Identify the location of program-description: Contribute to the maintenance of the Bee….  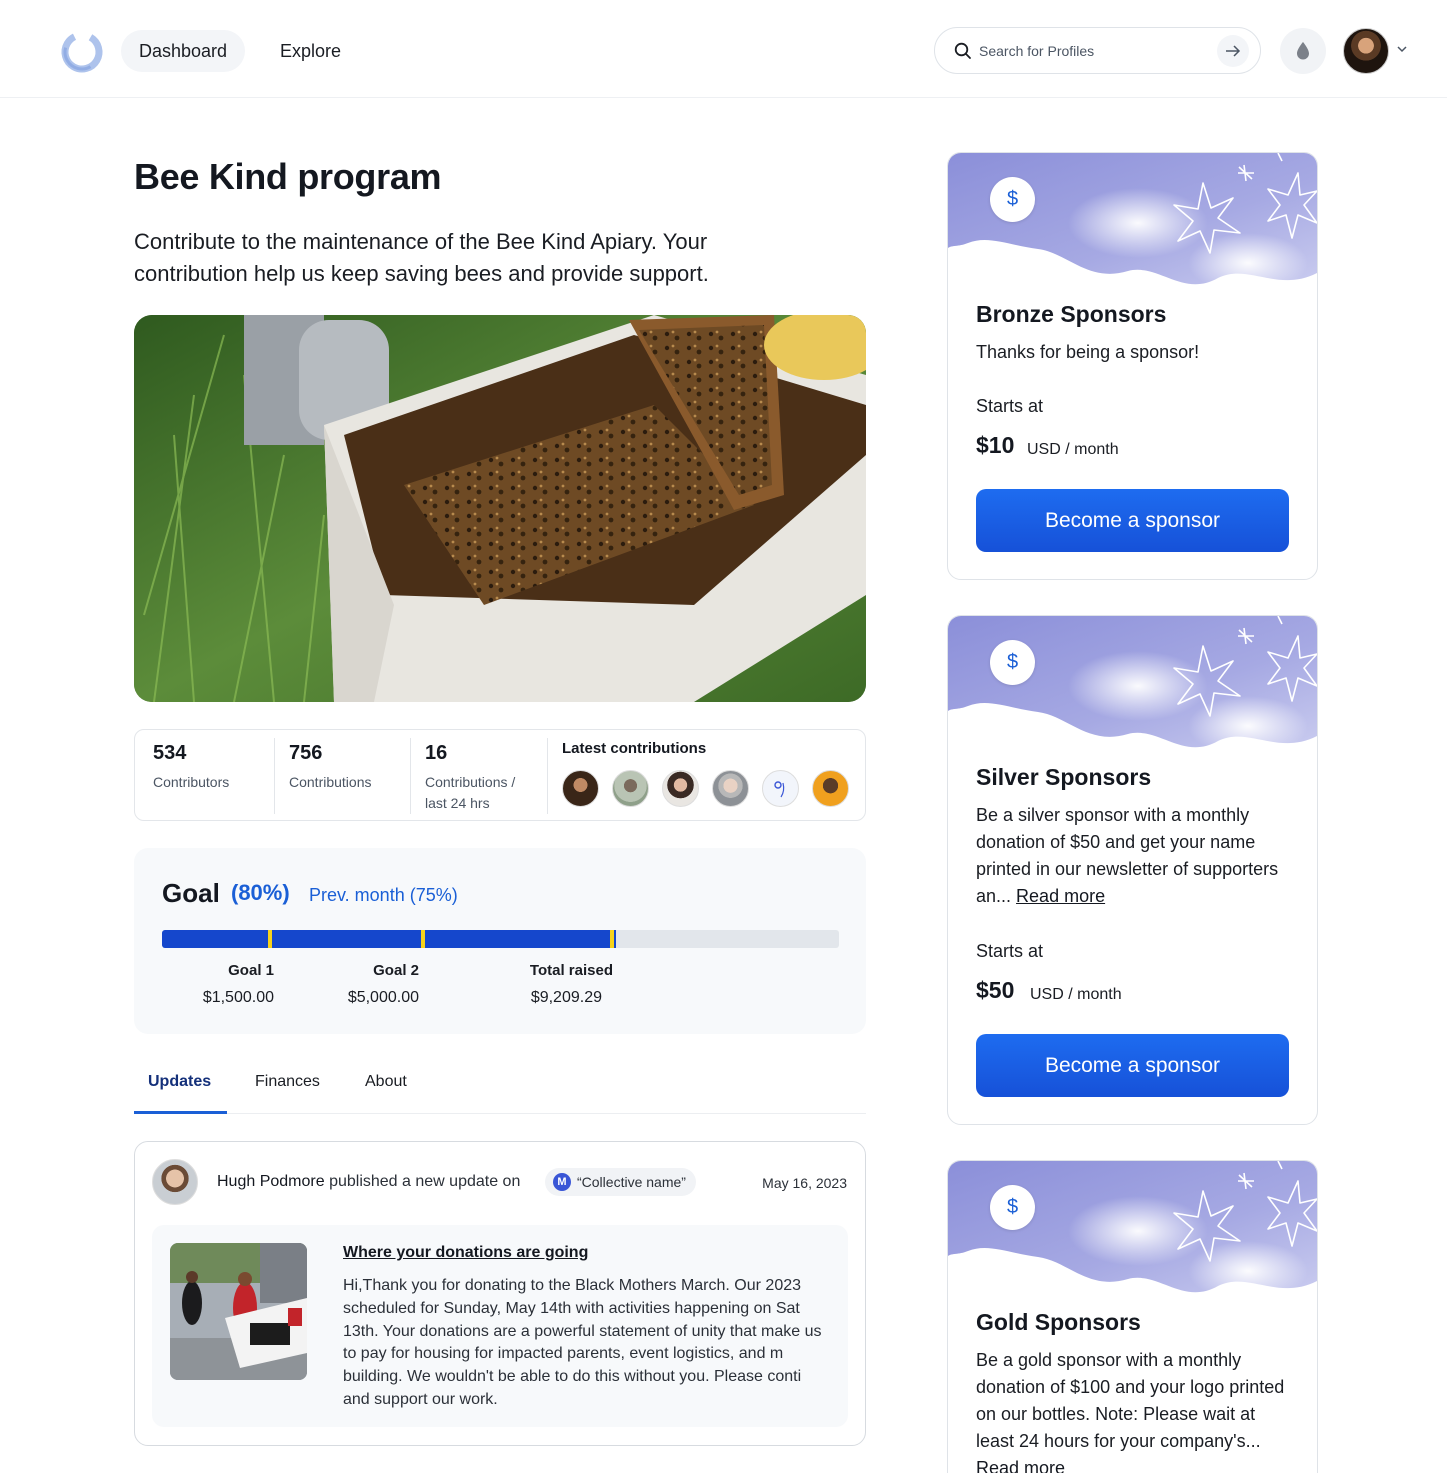
(421, 257).